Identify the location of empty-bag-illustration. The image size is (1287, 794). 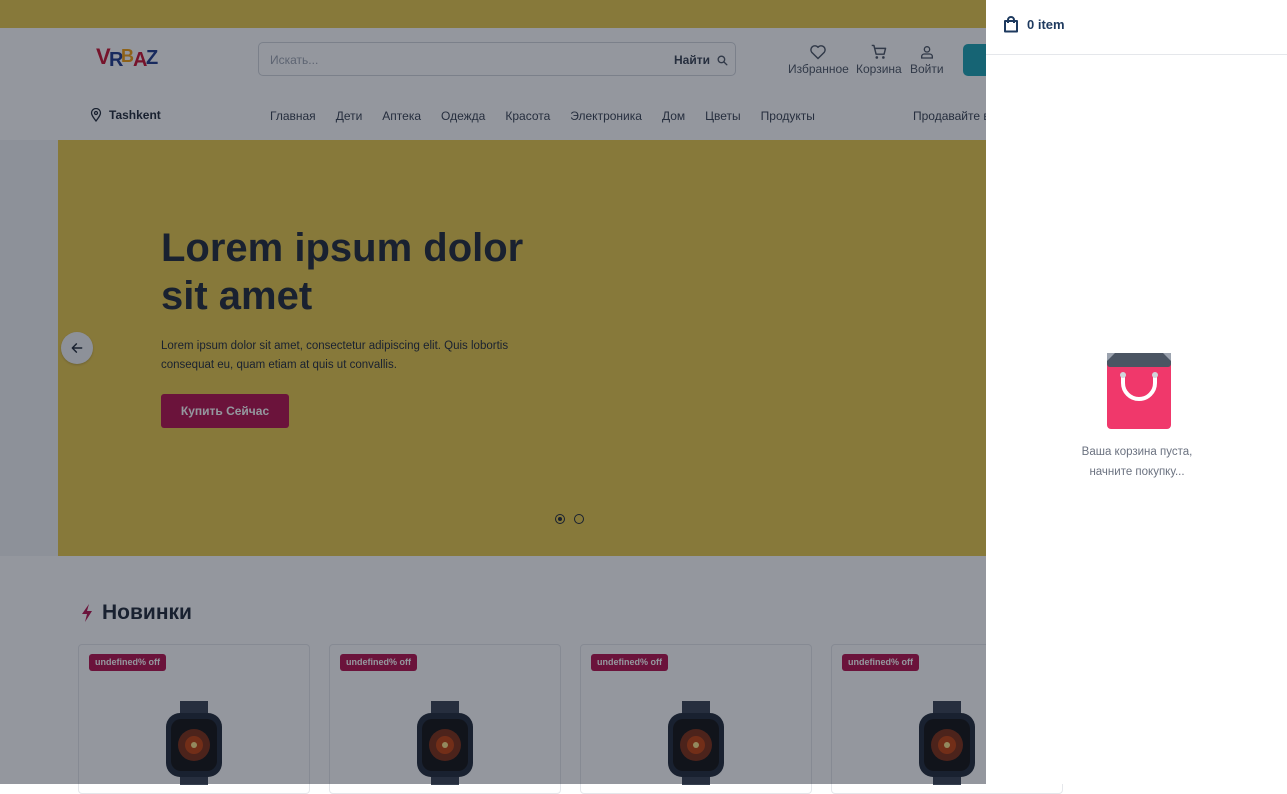
(1139, 391).